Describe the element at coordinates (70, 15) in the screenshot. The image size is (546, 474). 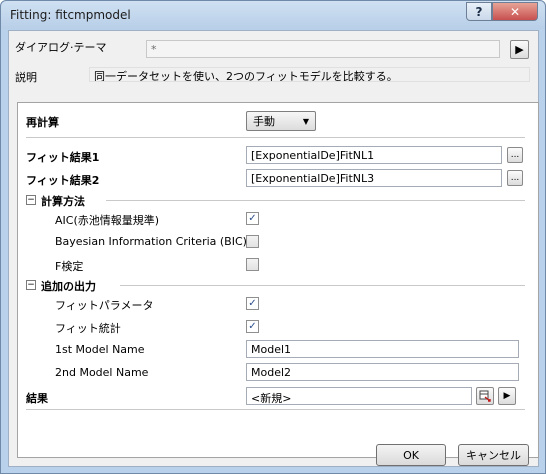
I see `window-title: Fitting: fitcmpmodel` at that location.